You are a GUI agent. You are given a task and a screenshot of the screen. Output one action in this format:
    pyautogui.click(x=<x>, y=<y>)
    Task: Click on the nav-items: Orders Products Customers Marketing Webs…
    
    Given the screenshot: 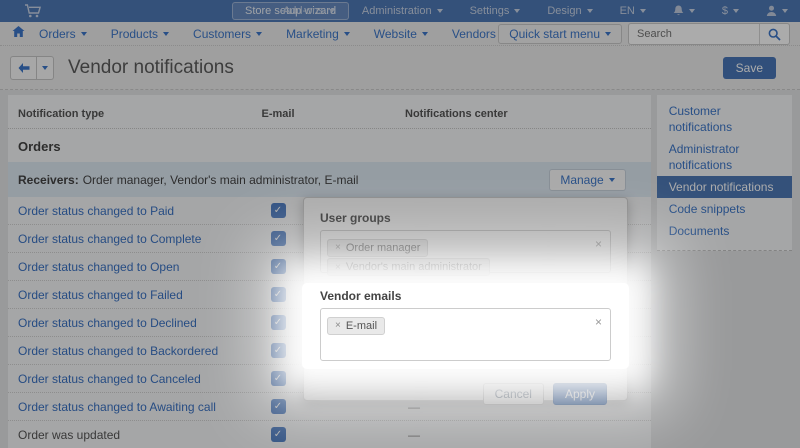 What is the action you would take?
    pyautogui.click(x=273, y=34)
    